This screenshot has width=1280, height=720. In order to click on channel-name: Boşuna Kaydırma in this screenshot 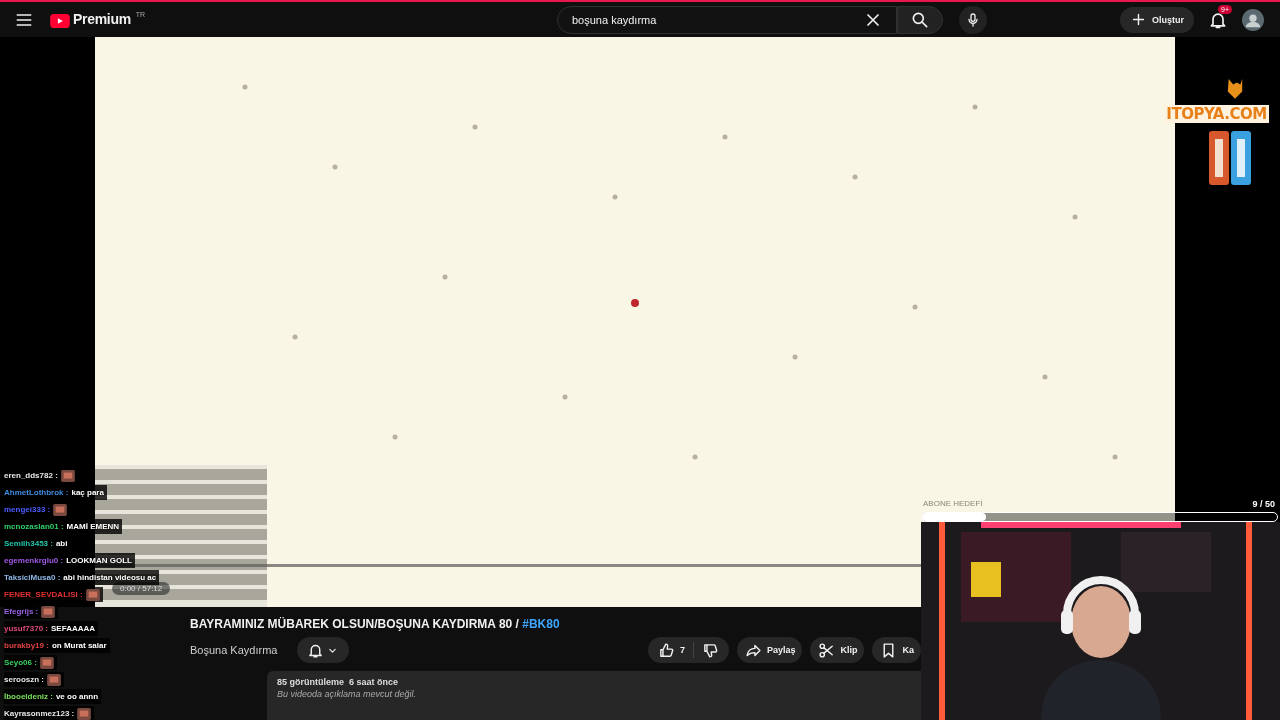, I will do `click(234, 650)`.